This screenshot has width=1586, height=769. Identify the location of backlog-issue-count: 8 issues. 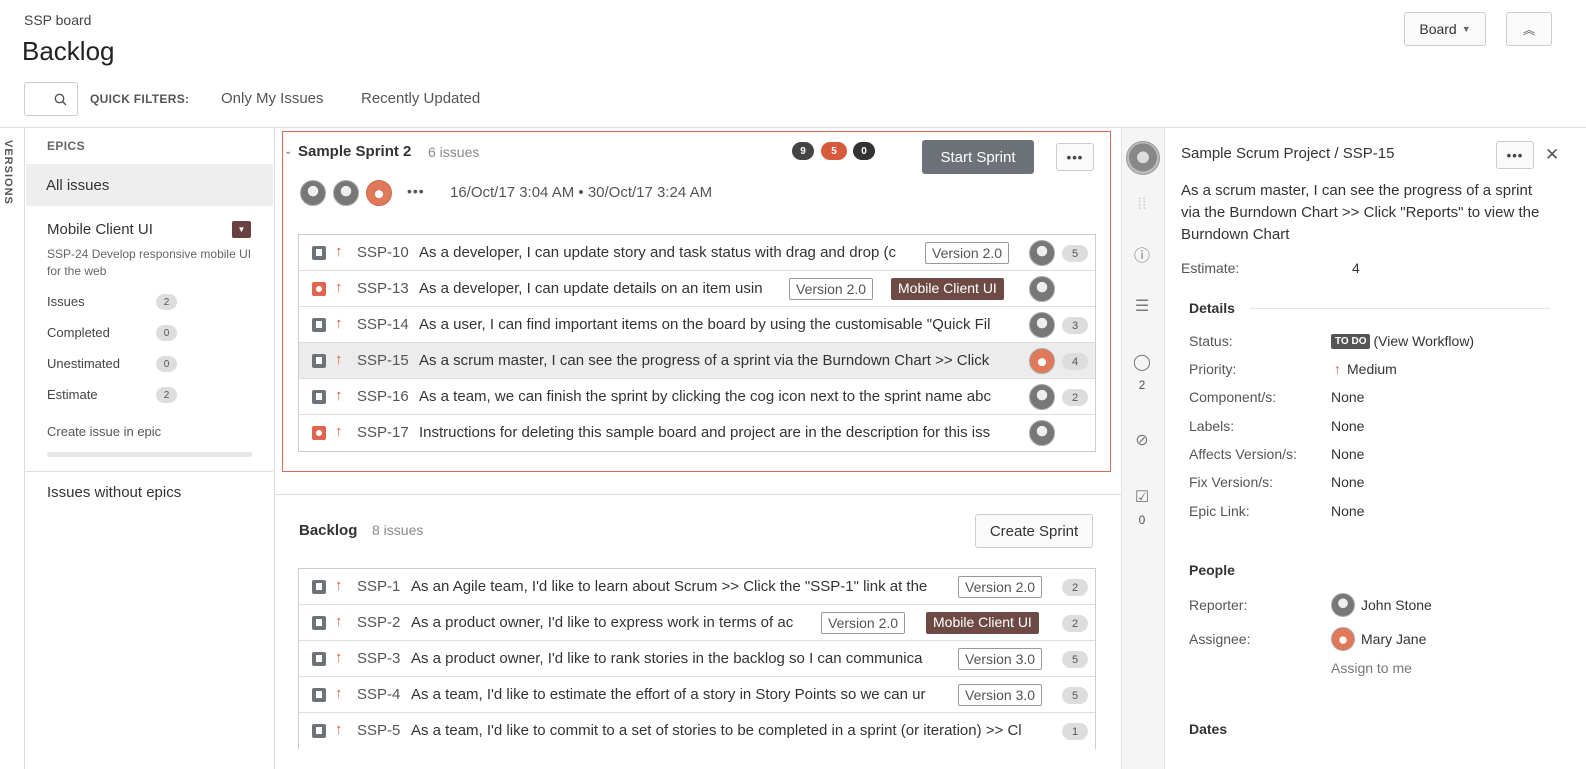
(398, 530).